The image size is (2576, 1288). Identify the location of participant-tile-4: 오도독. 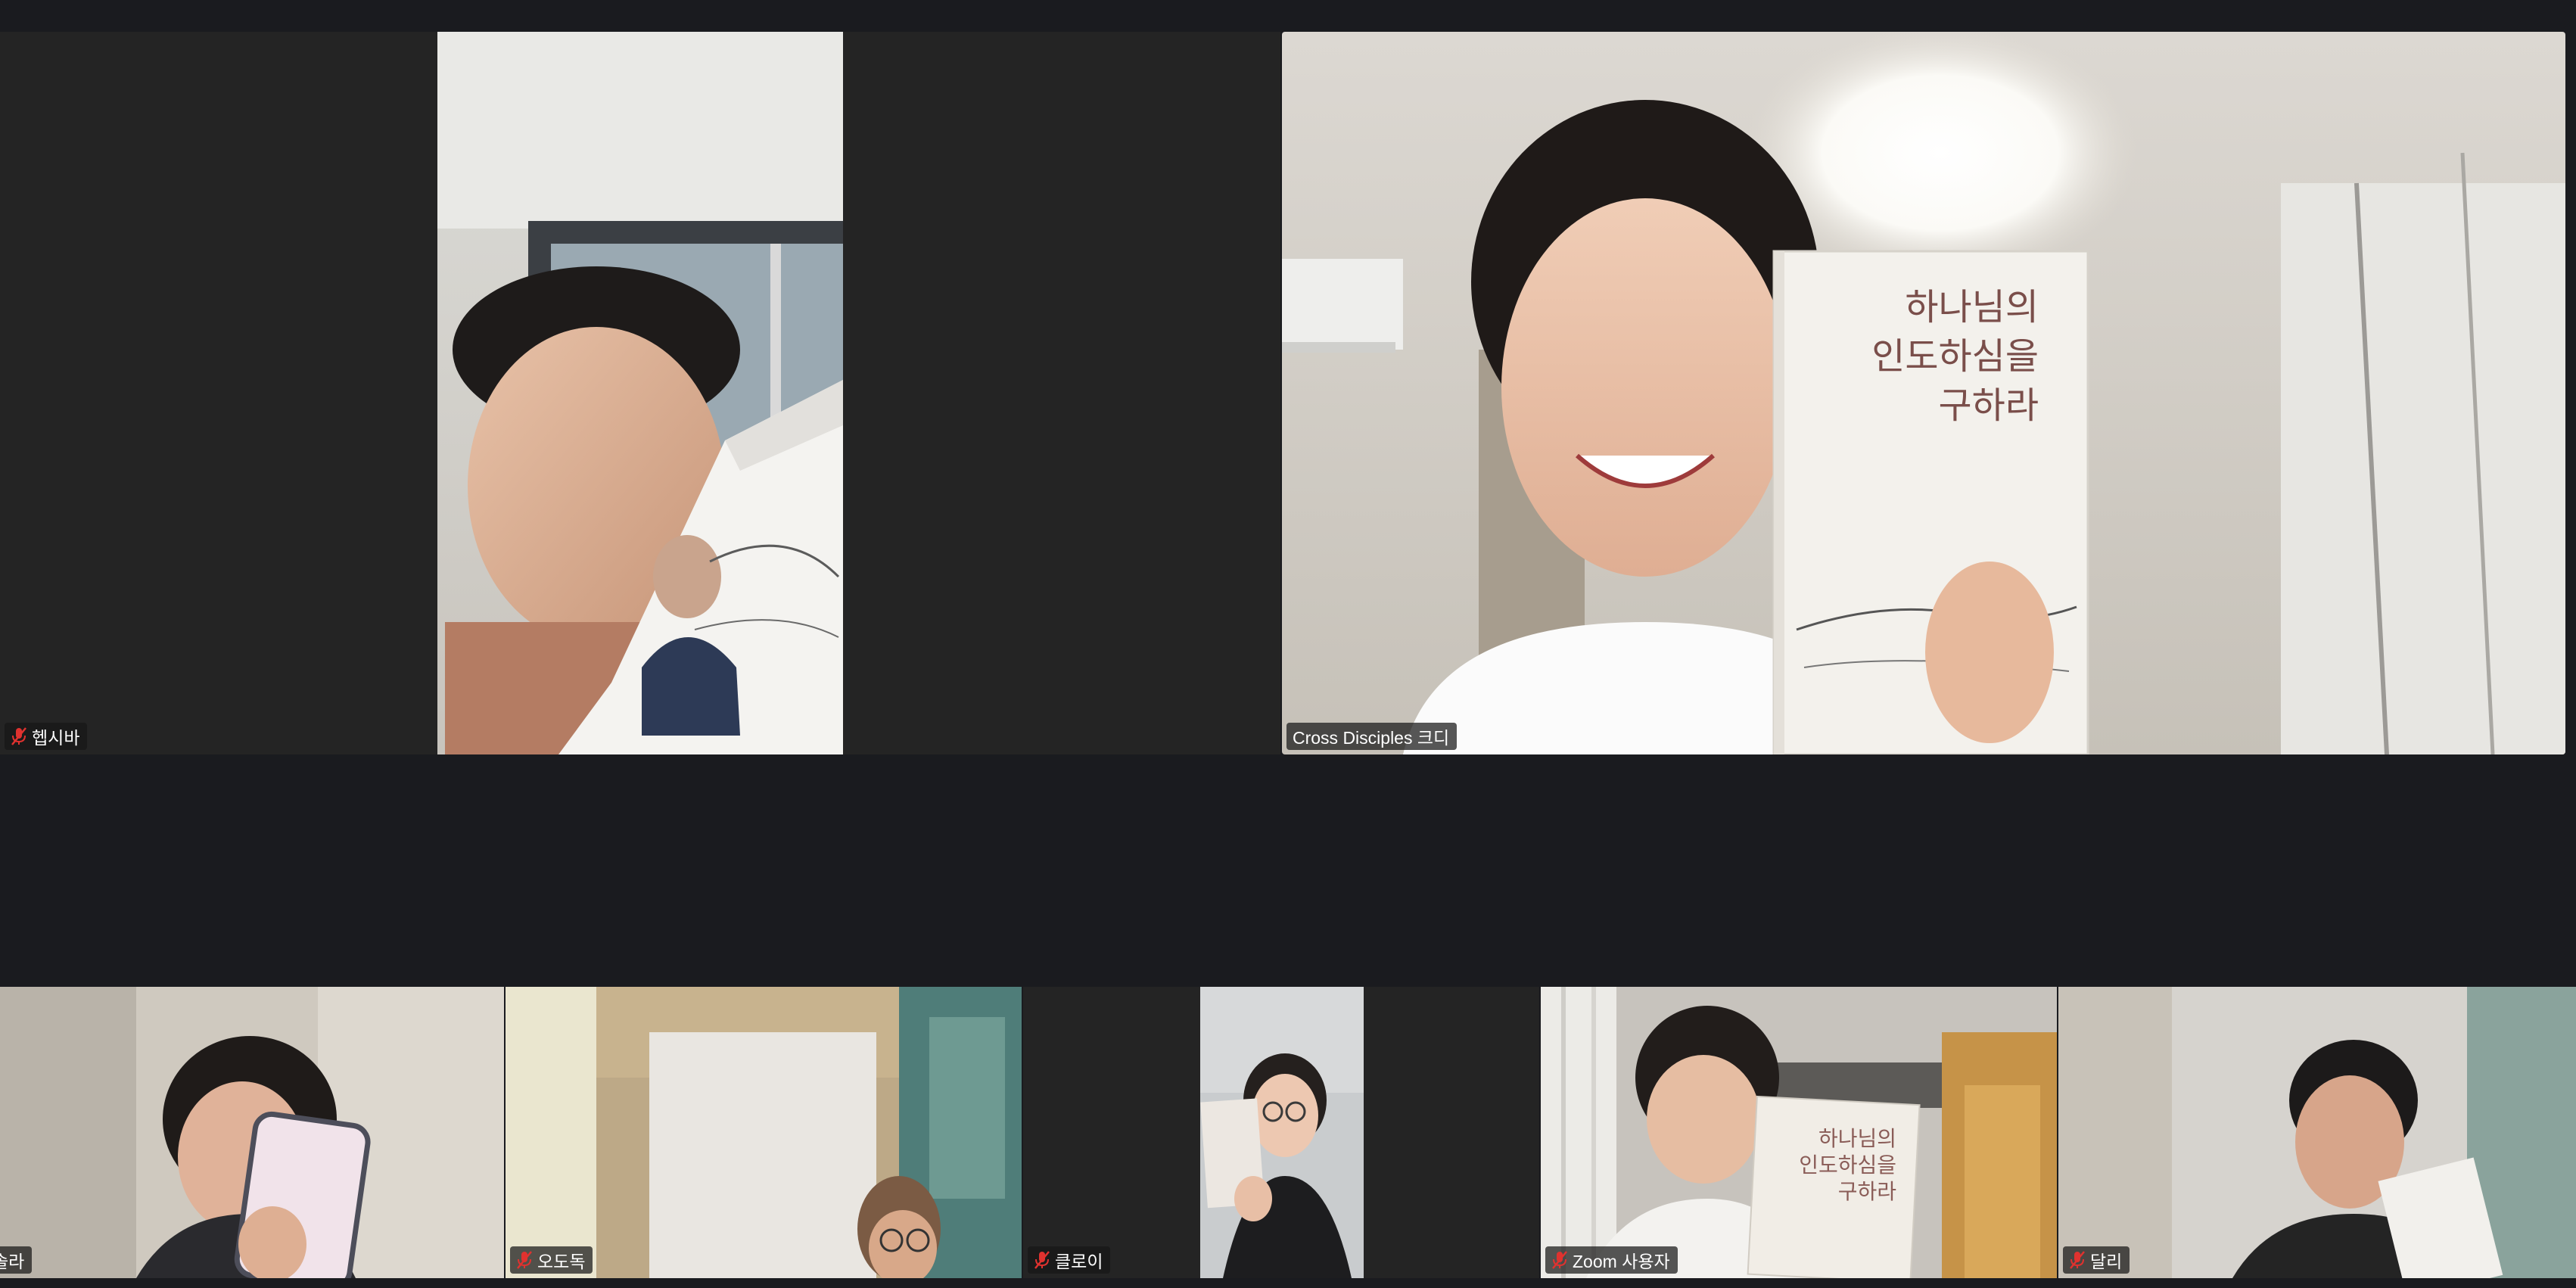
(764, 1132).